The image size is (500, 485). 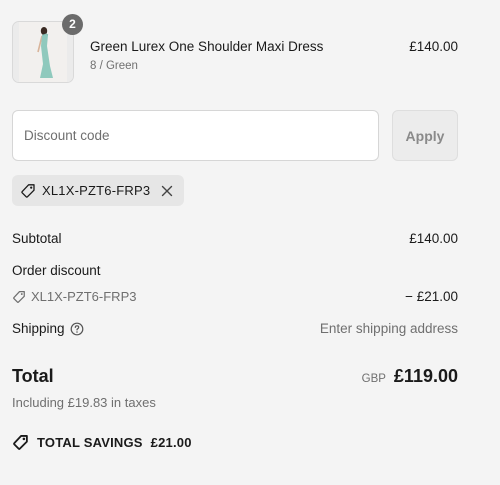 What do you see at coordinates (84, 296) in the screenshot?
I see `order-discount-code: XL1X-PZT6-FRP3` at bounding box center [84, 296].